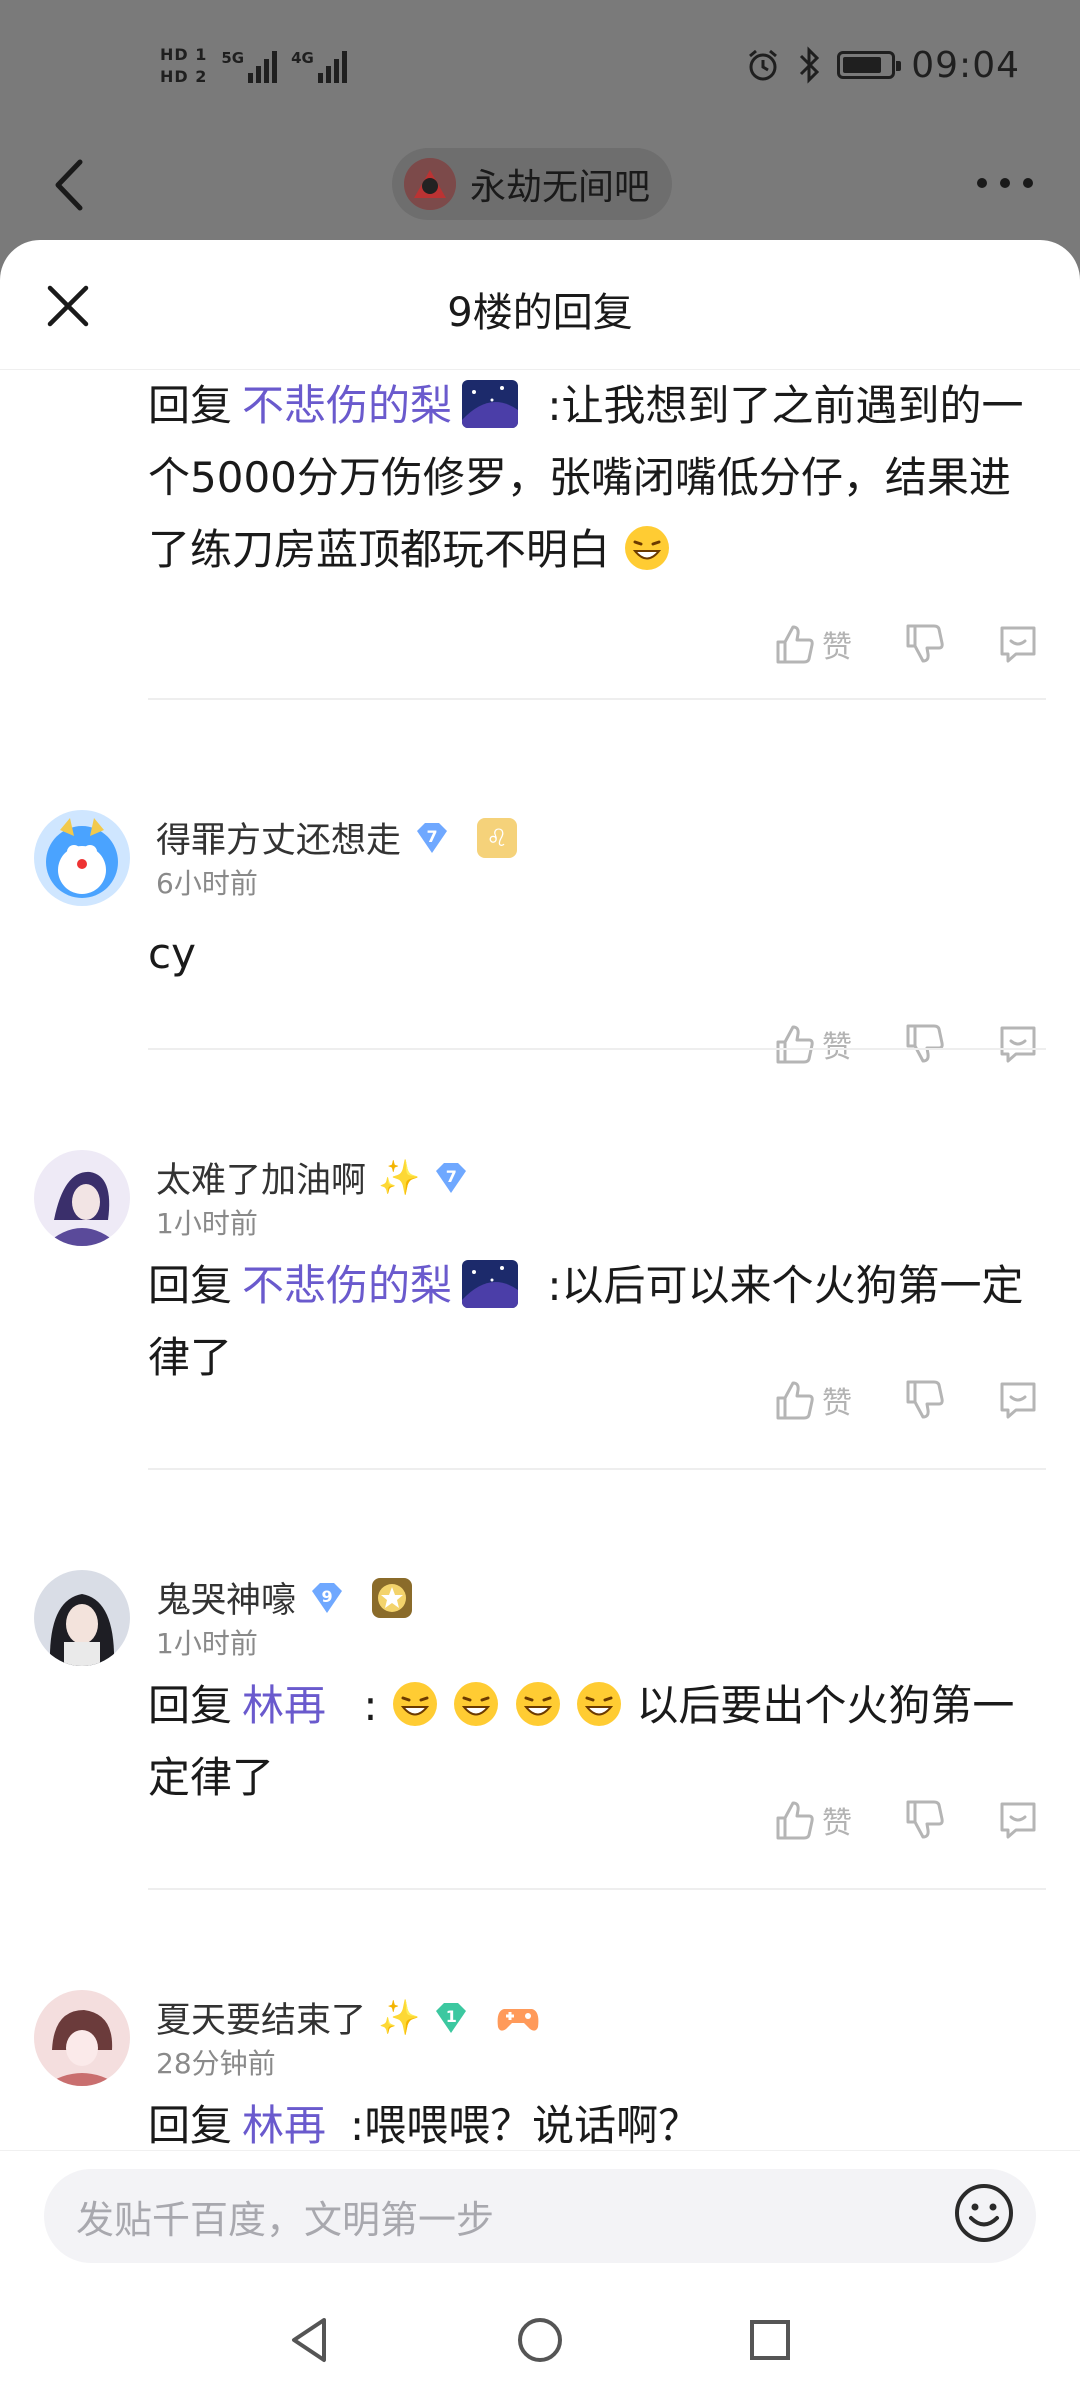 The image size is (1080, 2400). I want to click on alarm-icon, so click(763, 65).